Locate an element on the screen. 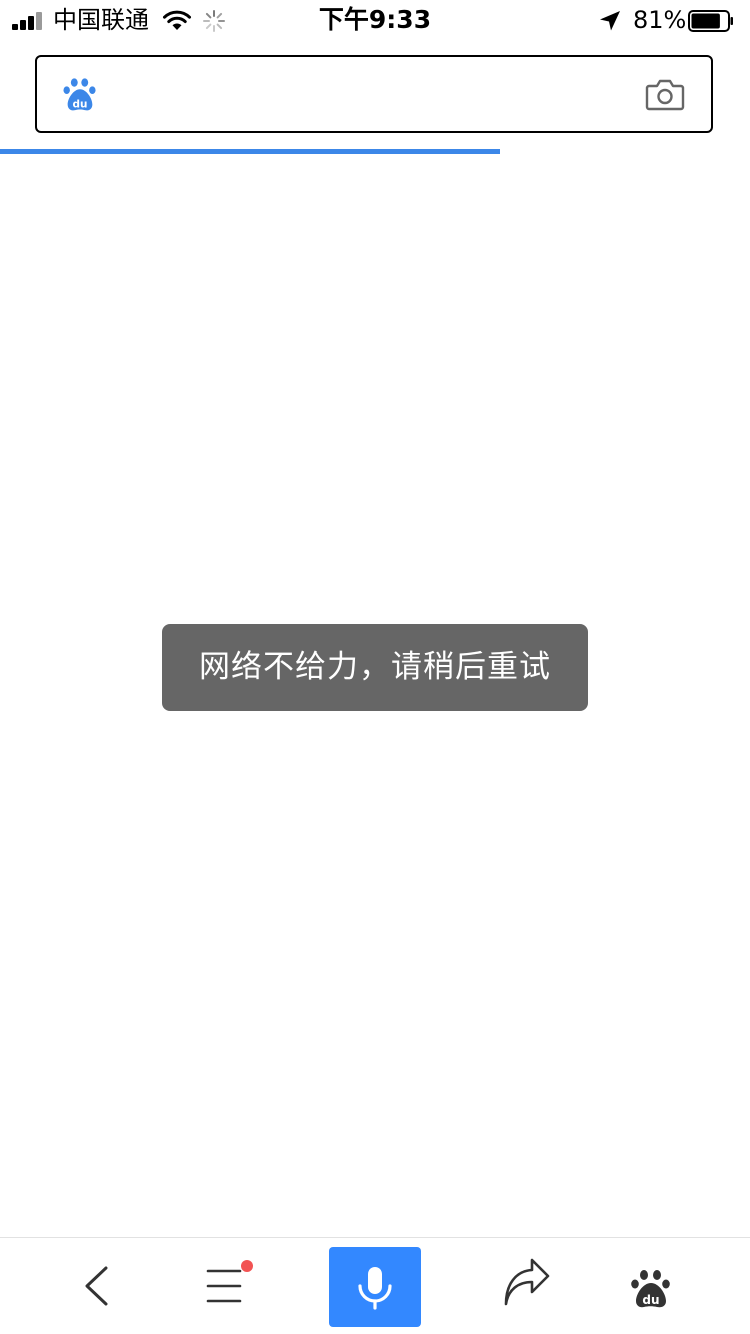 The image size is (750, 1334). battery-icon is located at coordinates (710, 21).